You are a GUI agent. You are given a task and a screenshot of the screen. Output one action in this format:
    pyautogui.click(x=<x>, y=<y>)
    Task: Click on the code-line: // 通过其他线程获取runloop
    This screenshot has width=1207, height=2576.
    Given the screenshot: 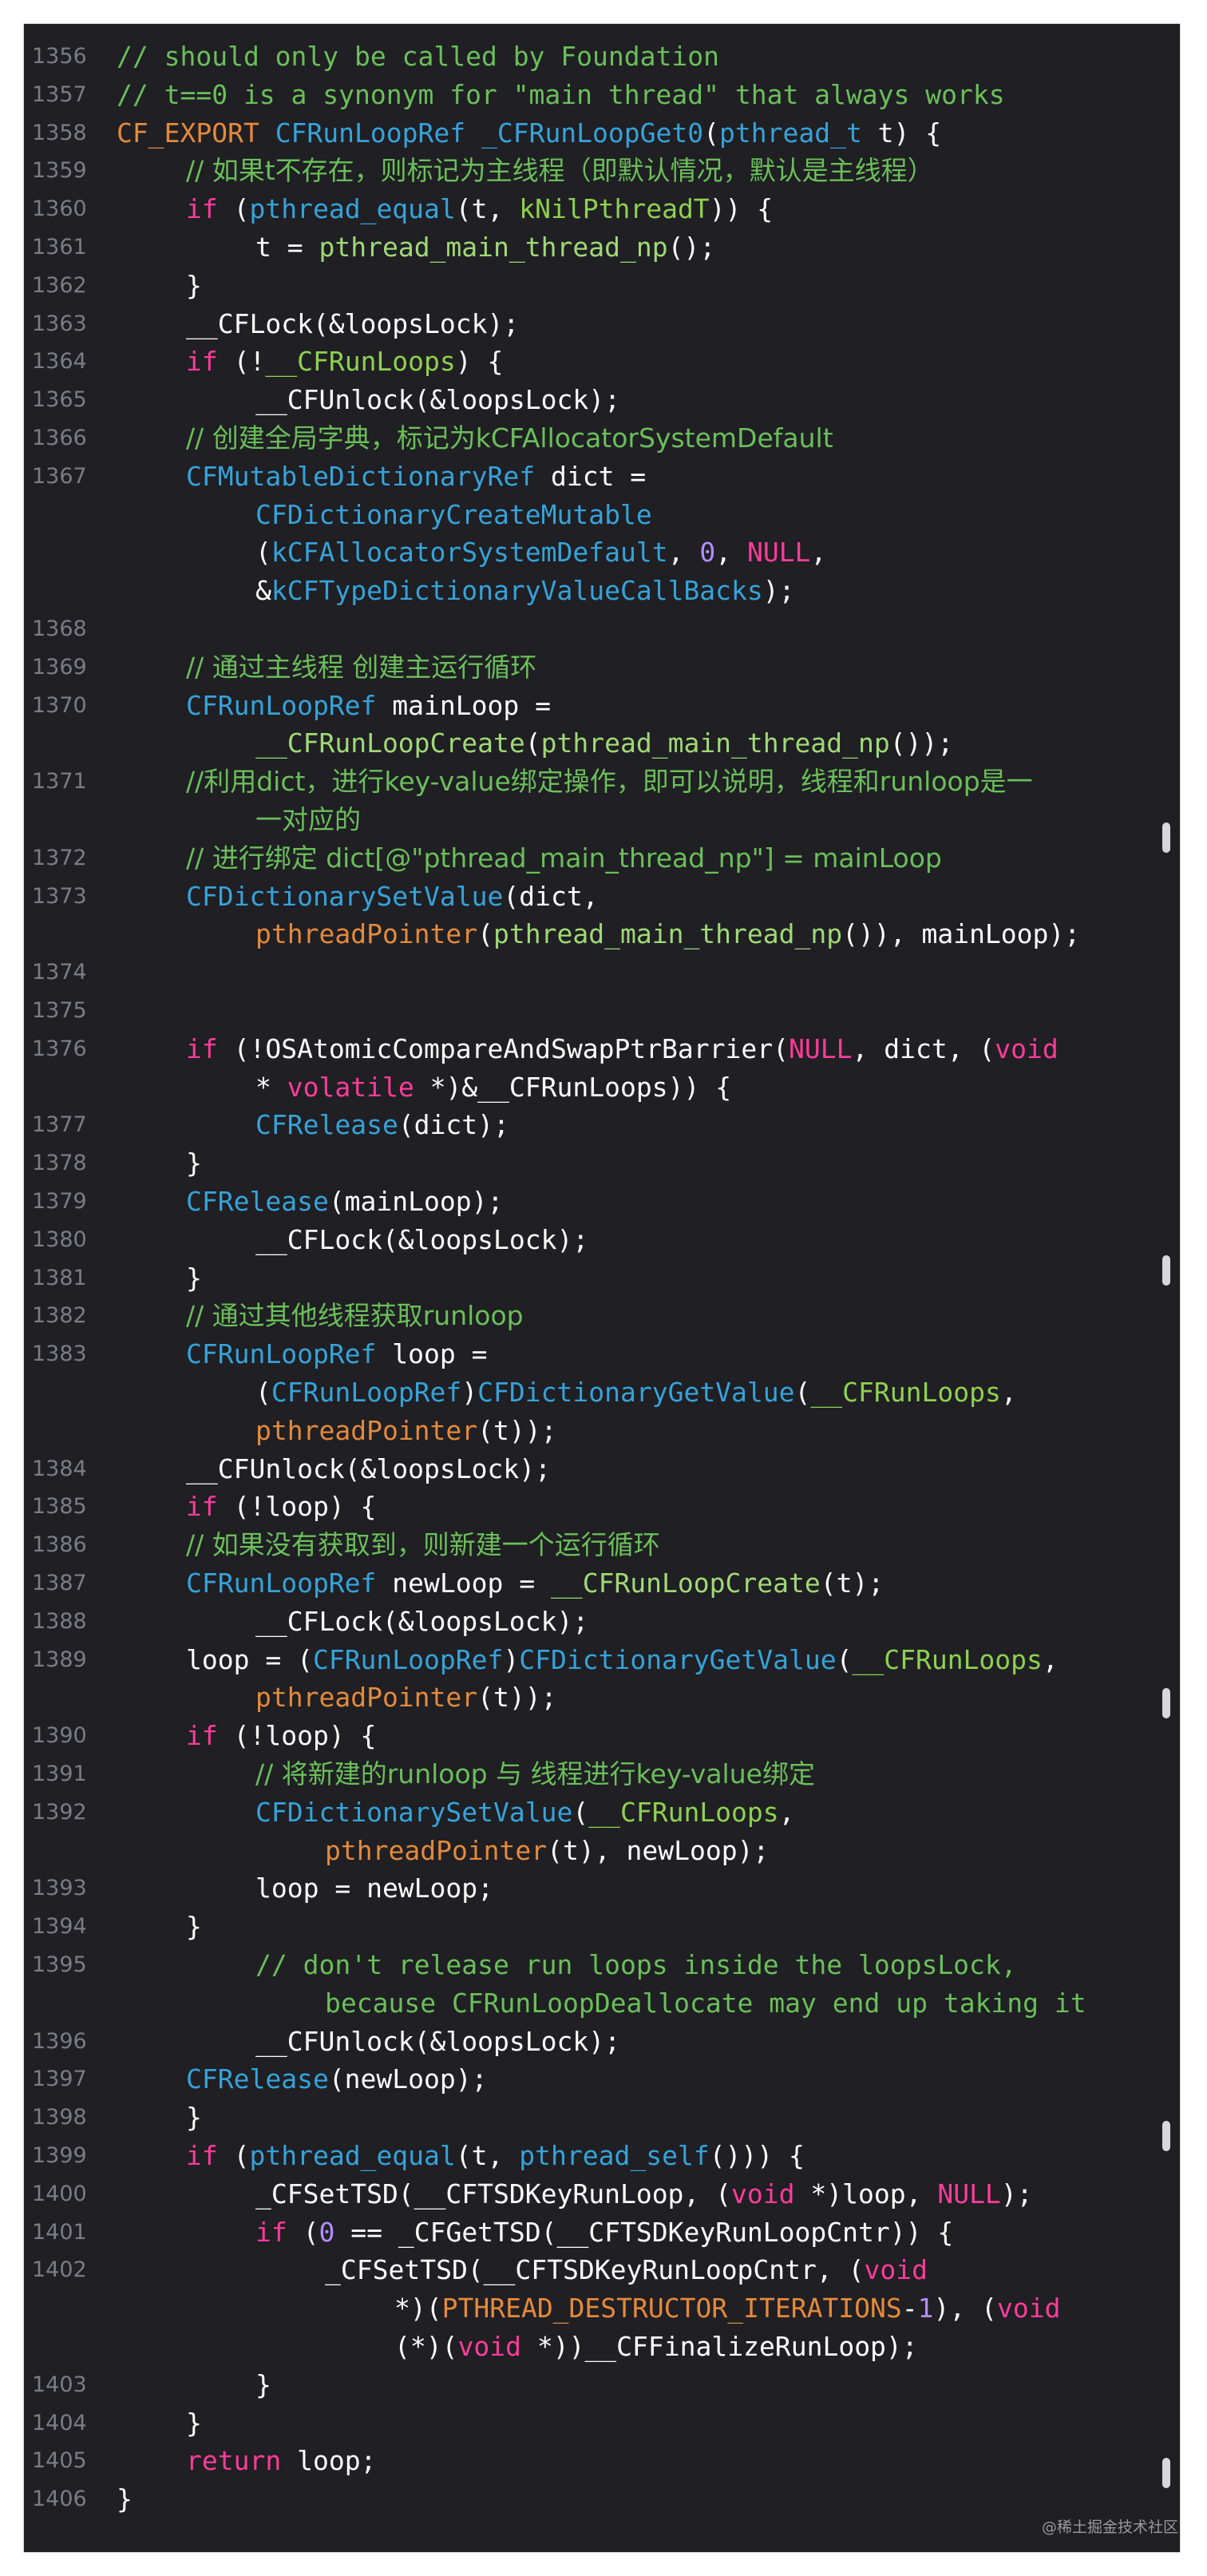 What is the action you would take?
    pyautogui.click(x=355, y=1316)
    